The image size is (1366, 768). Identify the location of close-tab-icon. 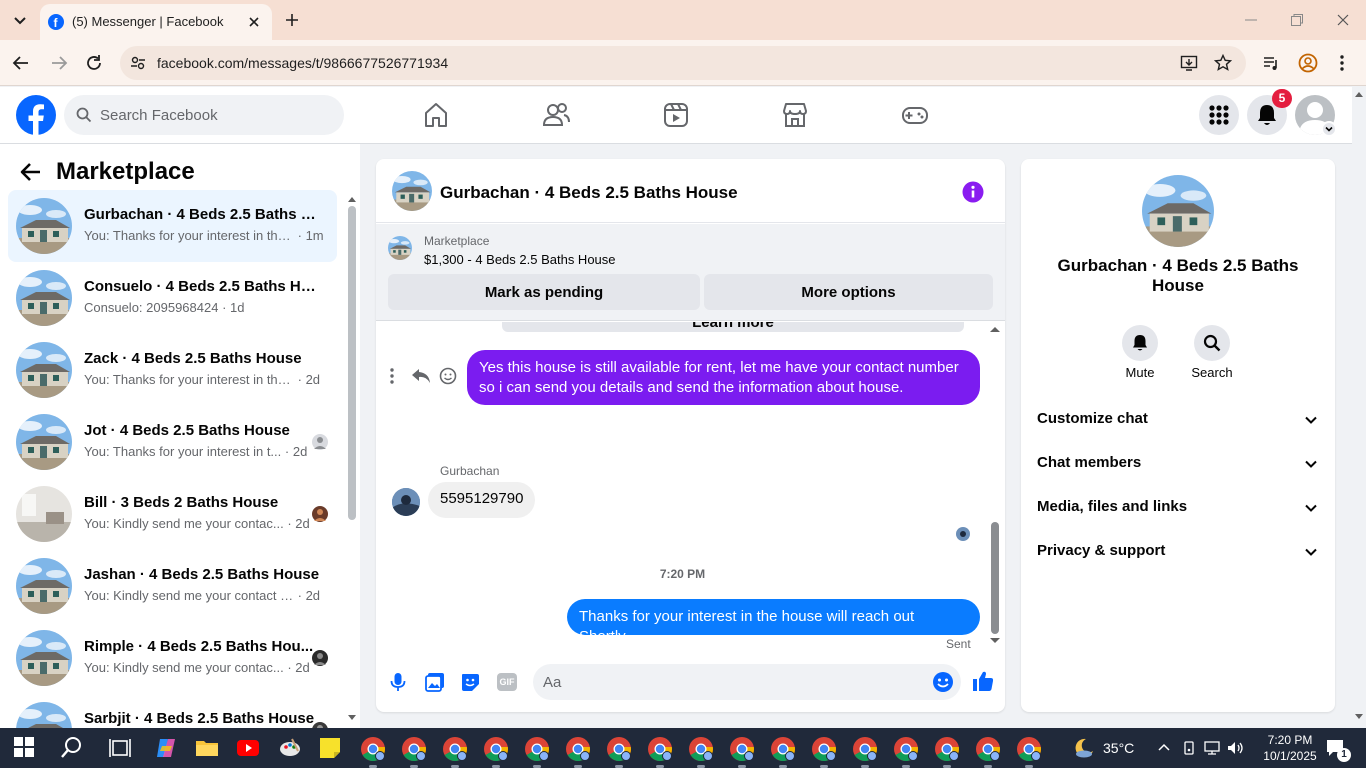
(254, 22).